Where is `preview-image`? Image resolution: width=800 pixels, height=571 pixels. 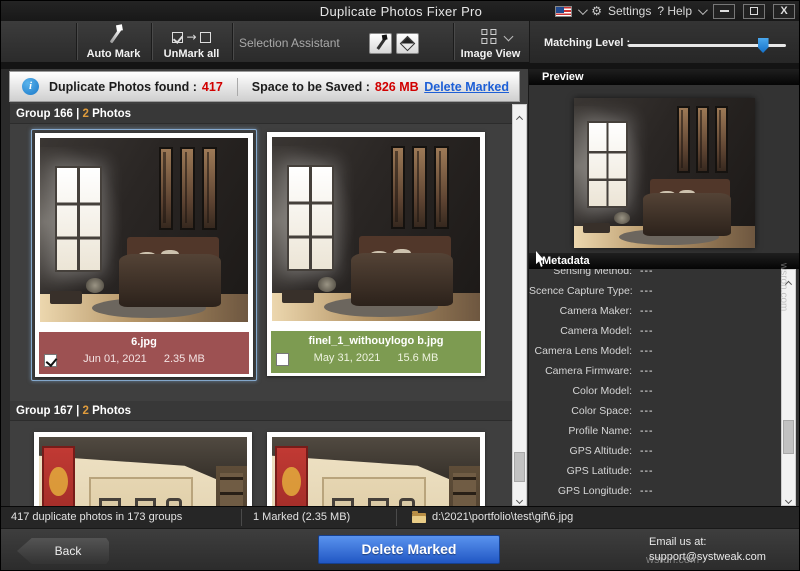 preview-image is located at coordinates (664, 173).